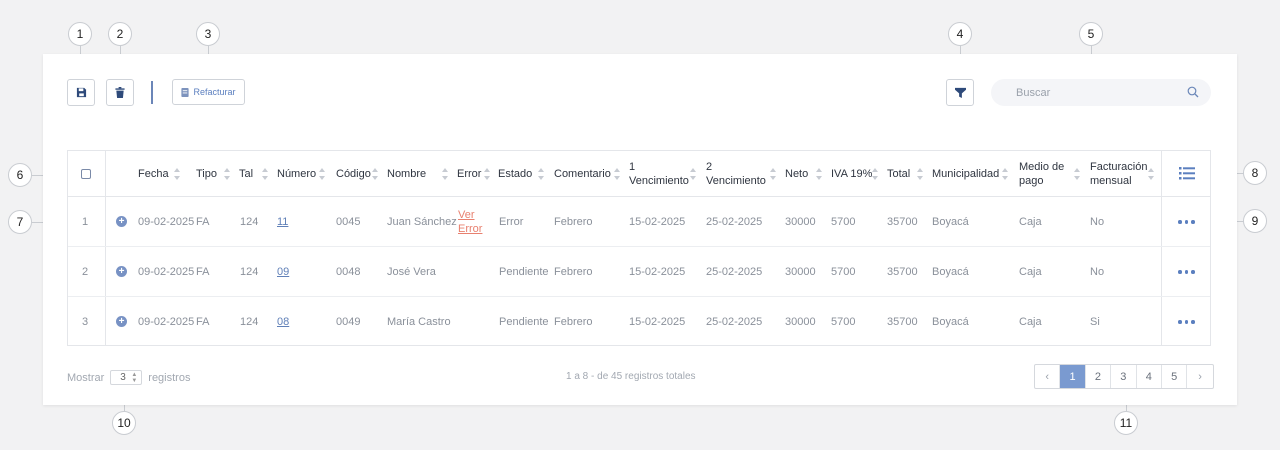  I want to click on col-tal: Tal, so click(246, 174).